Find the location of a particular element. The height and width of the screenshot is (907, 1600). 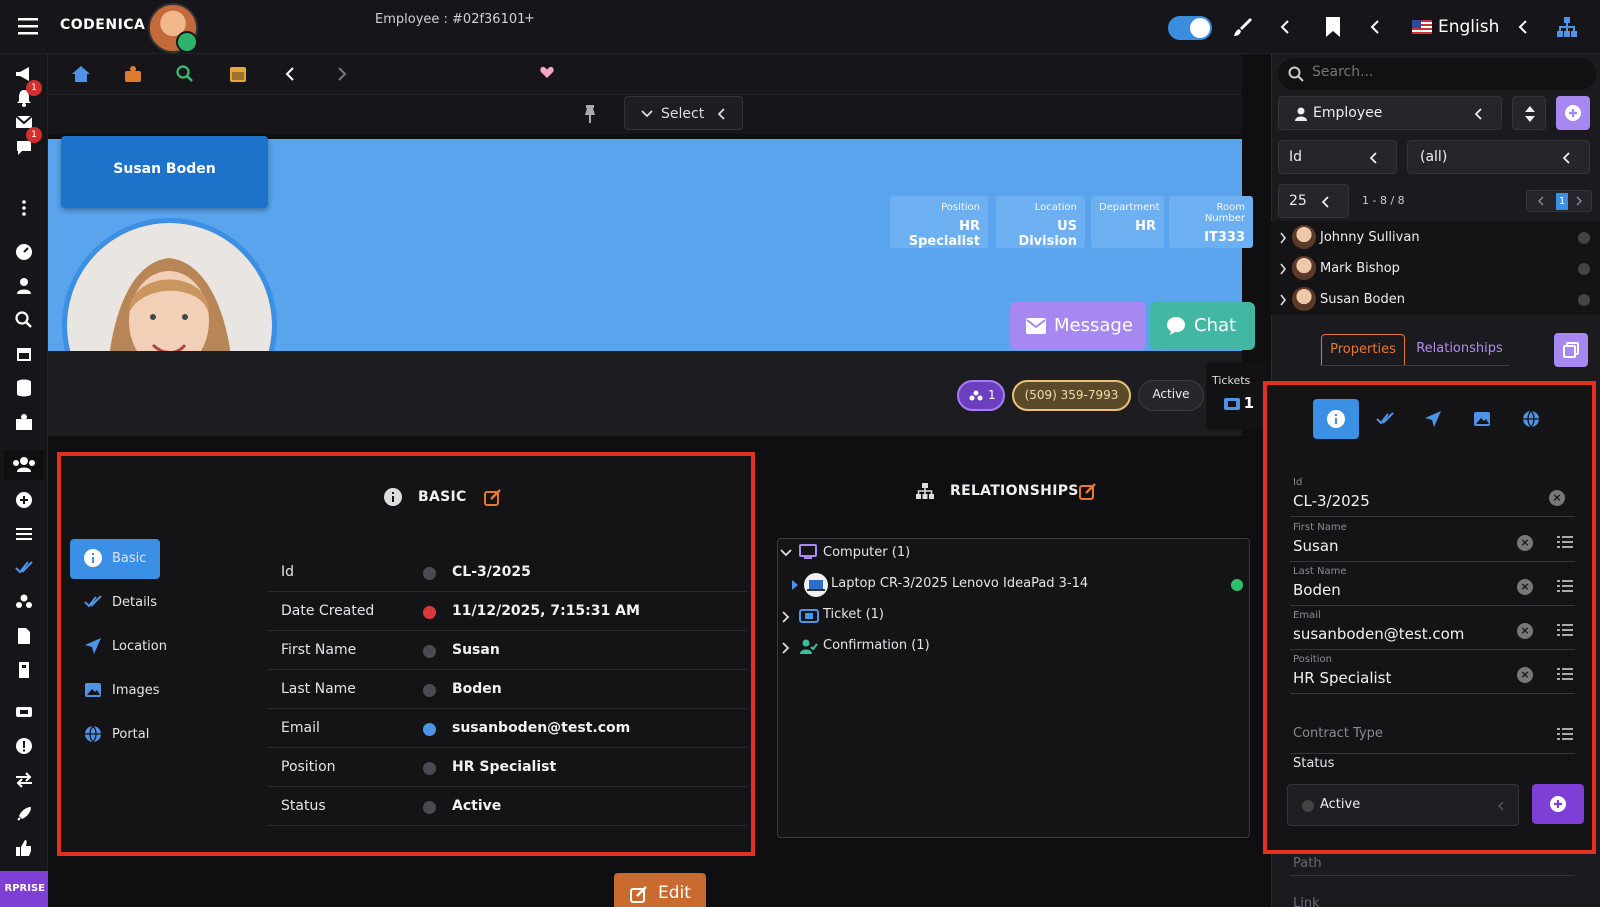

breadcrumb-plus: + is located at coordinates (529, 18).